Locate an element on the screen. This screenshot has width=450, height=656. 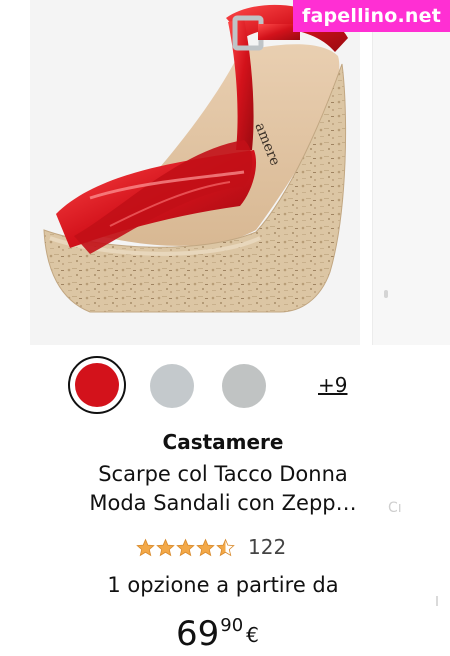
next-card-partial-text: Cı is located at coordinates (395, 508).